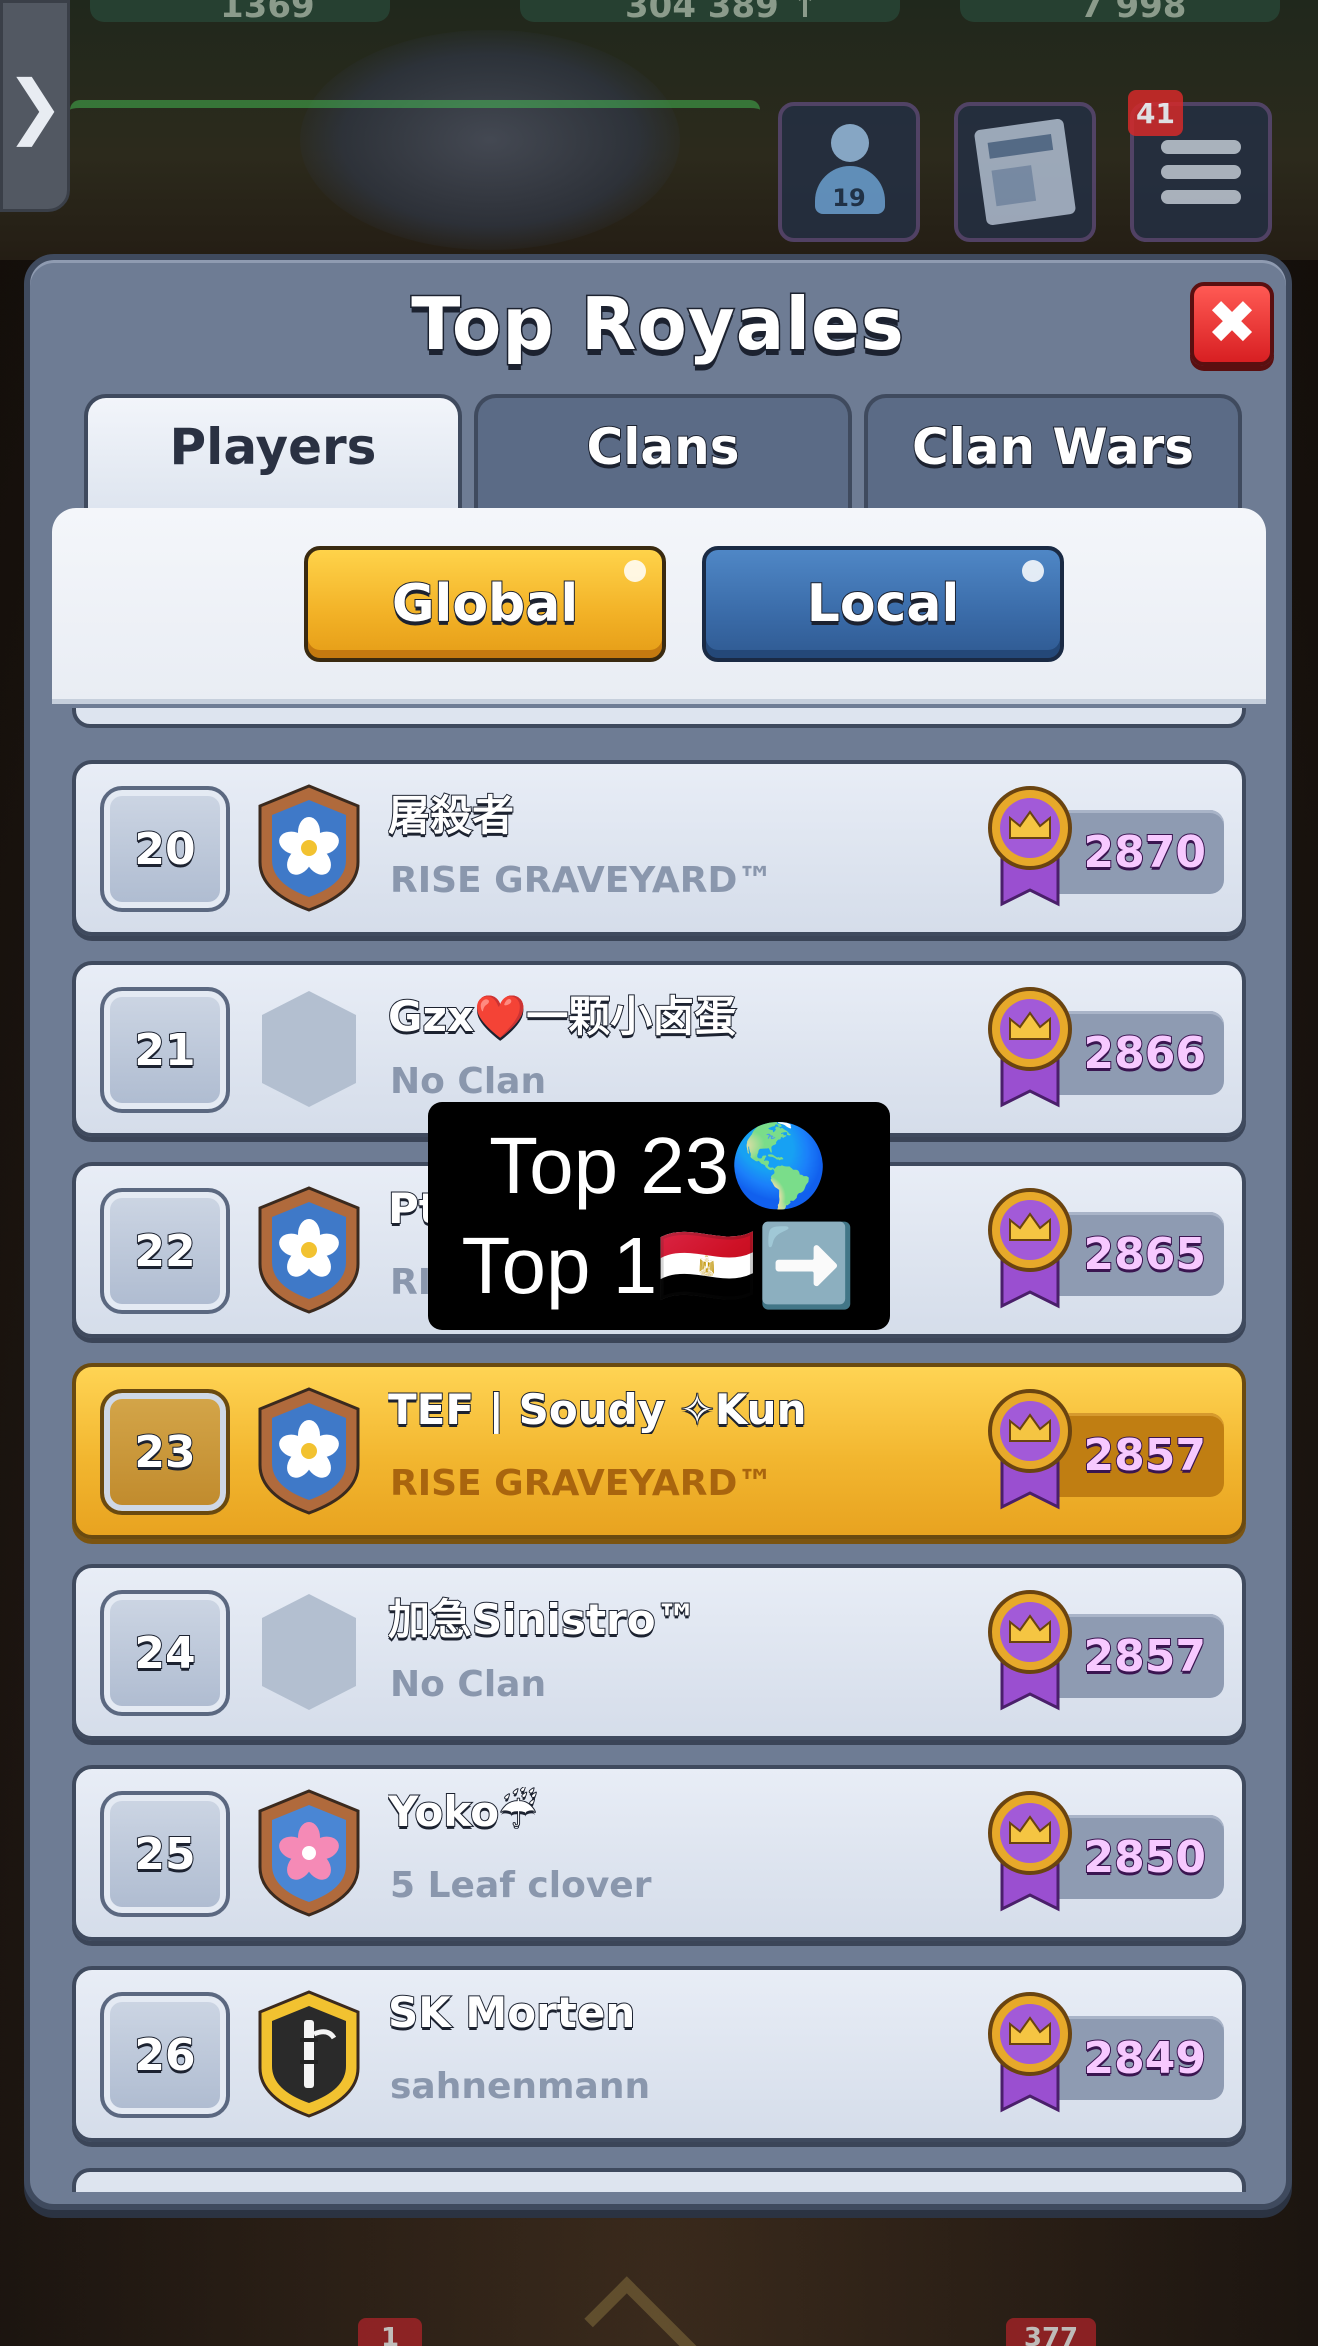 This screenshot has width=1318, height=2346. I want to click on player-row: 20 屠殺者 RISE GRAVEYARD™ 2870, so click(659, 848).